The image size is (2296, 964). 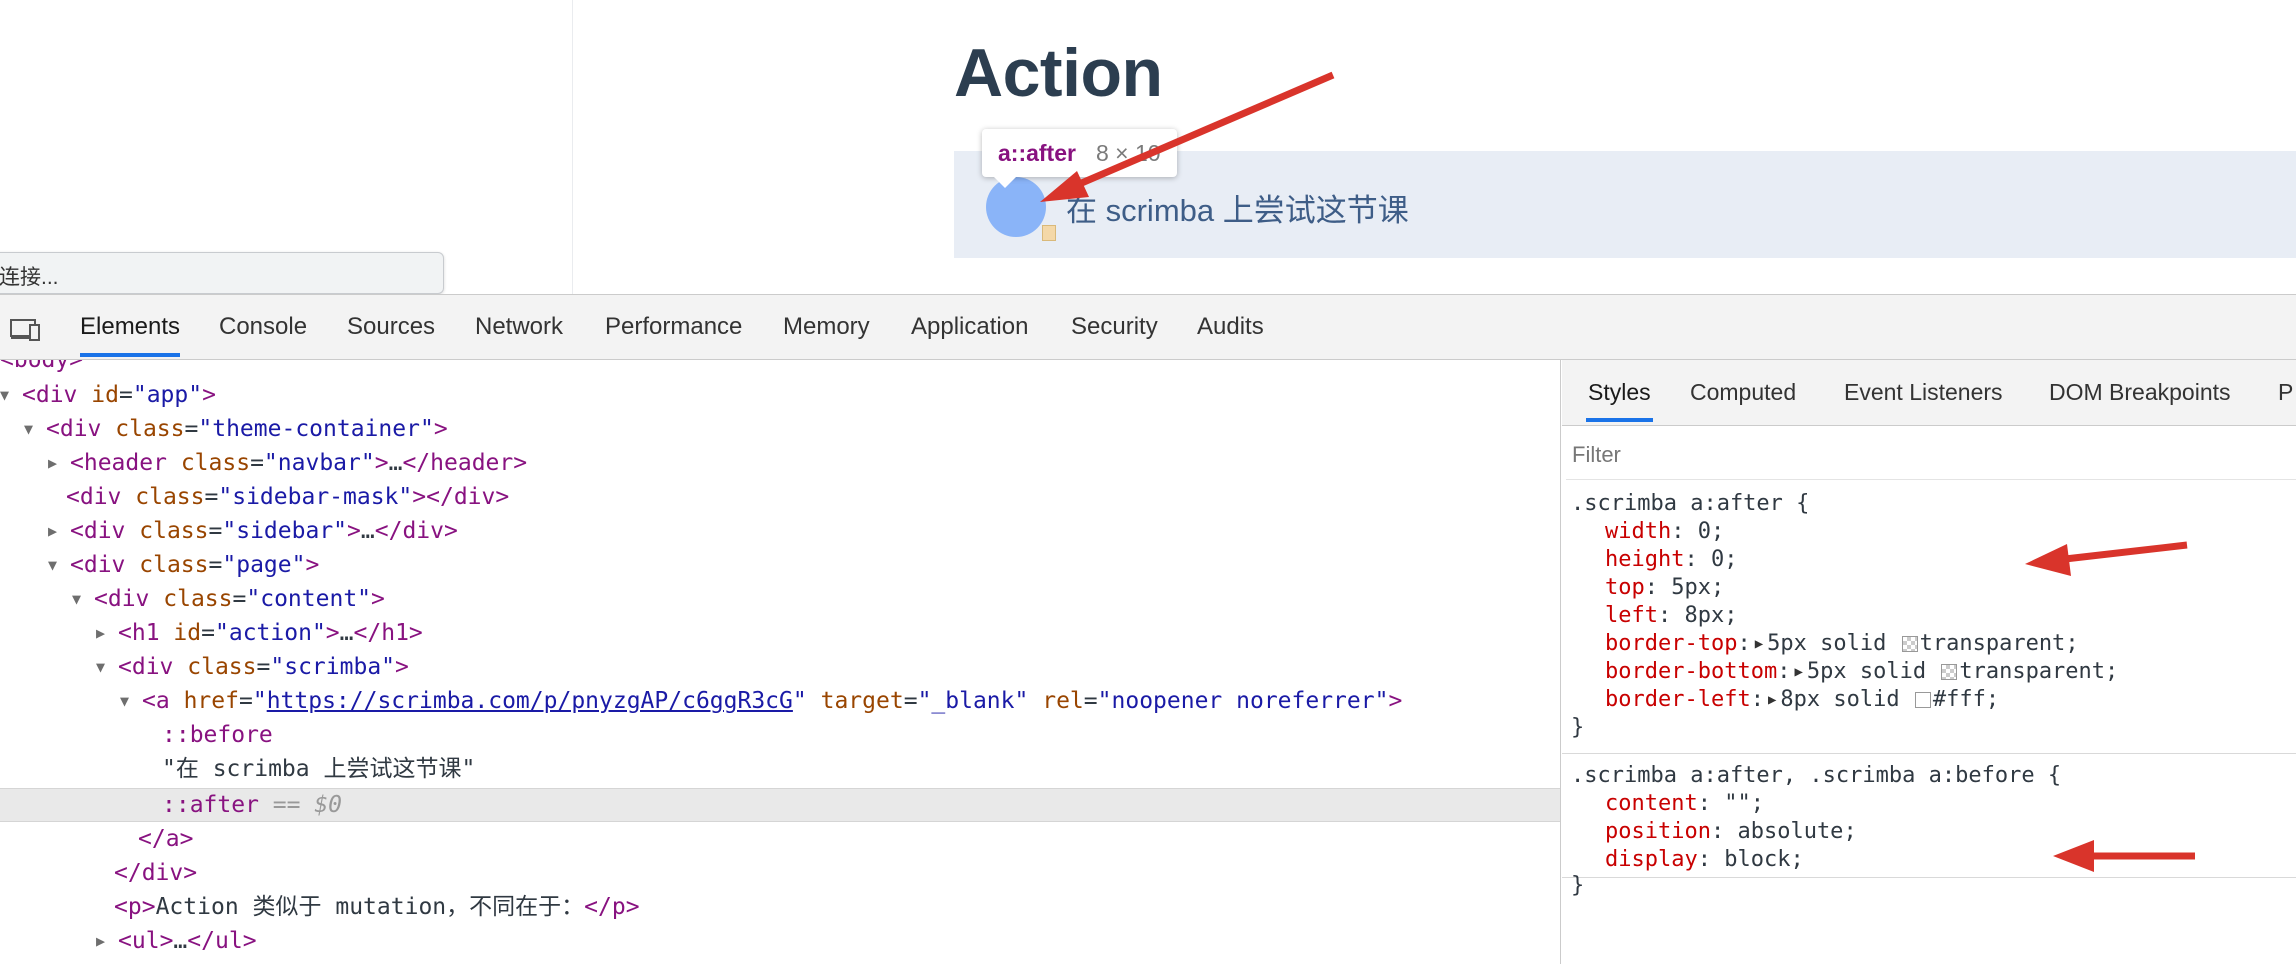 I want to click on tree-node-header: ▶ <header class="navbar">…</header>, so click(x=287, y=463).